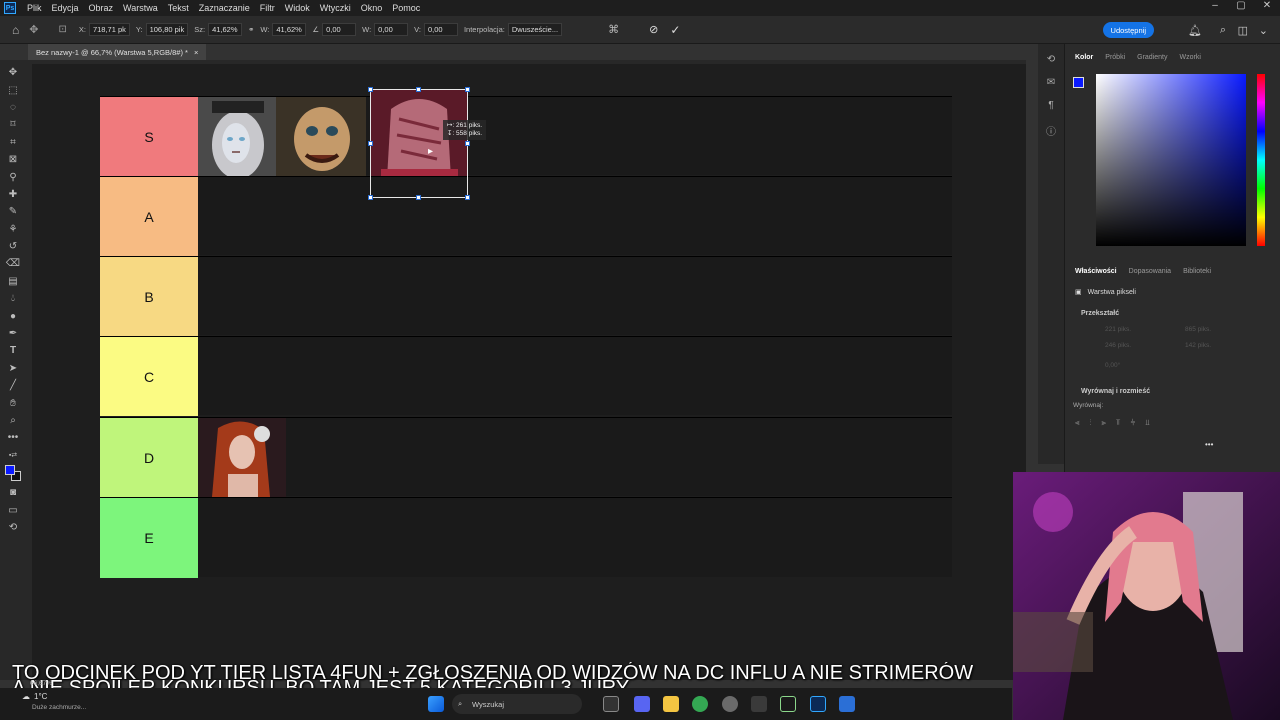 Image resolution: width=1280 pixels, height=720 pixels. What do you see at coordinates (297, 8) in the screenshot?
I see `menu-item-widok: Widok` at bounding box center [297, 8].